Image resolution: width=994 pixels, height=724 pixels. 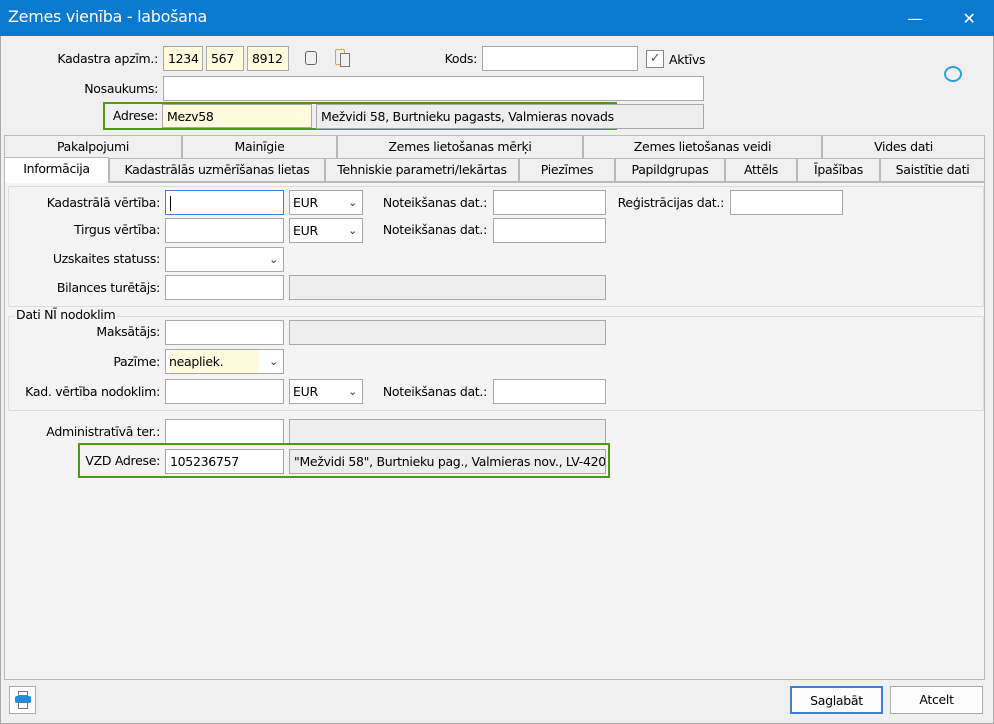 What do you see at coordinates (702, 147) in the screenshot?
I see `tab-zemes-lietosanas-veidi: Zemes lietošanas veidi` at bounding box center [702, 147].